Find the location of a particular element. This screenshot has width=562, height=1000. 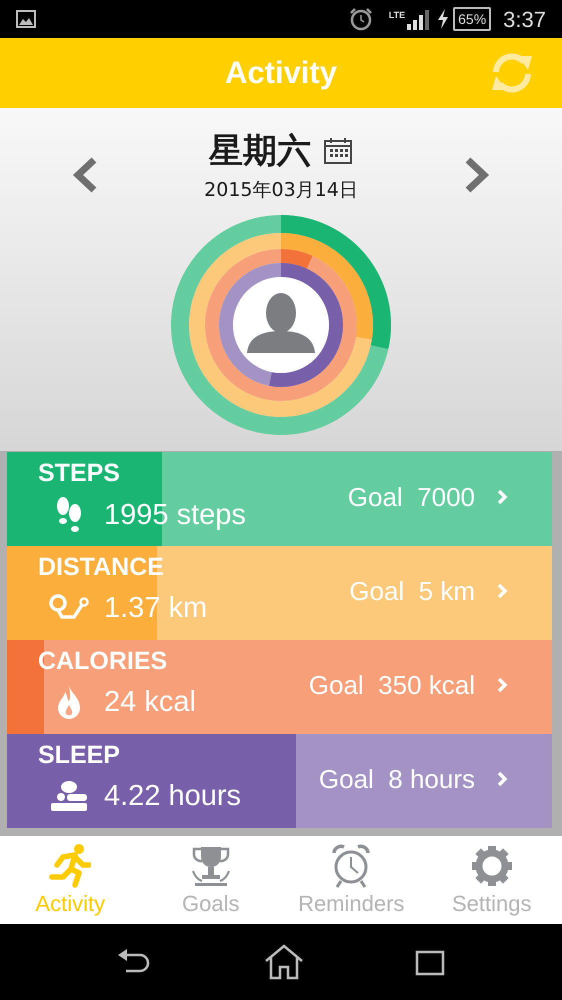

metric-row: SLEEP 4.22 hours Goal 8 hours is located at coordinates (279, 781).